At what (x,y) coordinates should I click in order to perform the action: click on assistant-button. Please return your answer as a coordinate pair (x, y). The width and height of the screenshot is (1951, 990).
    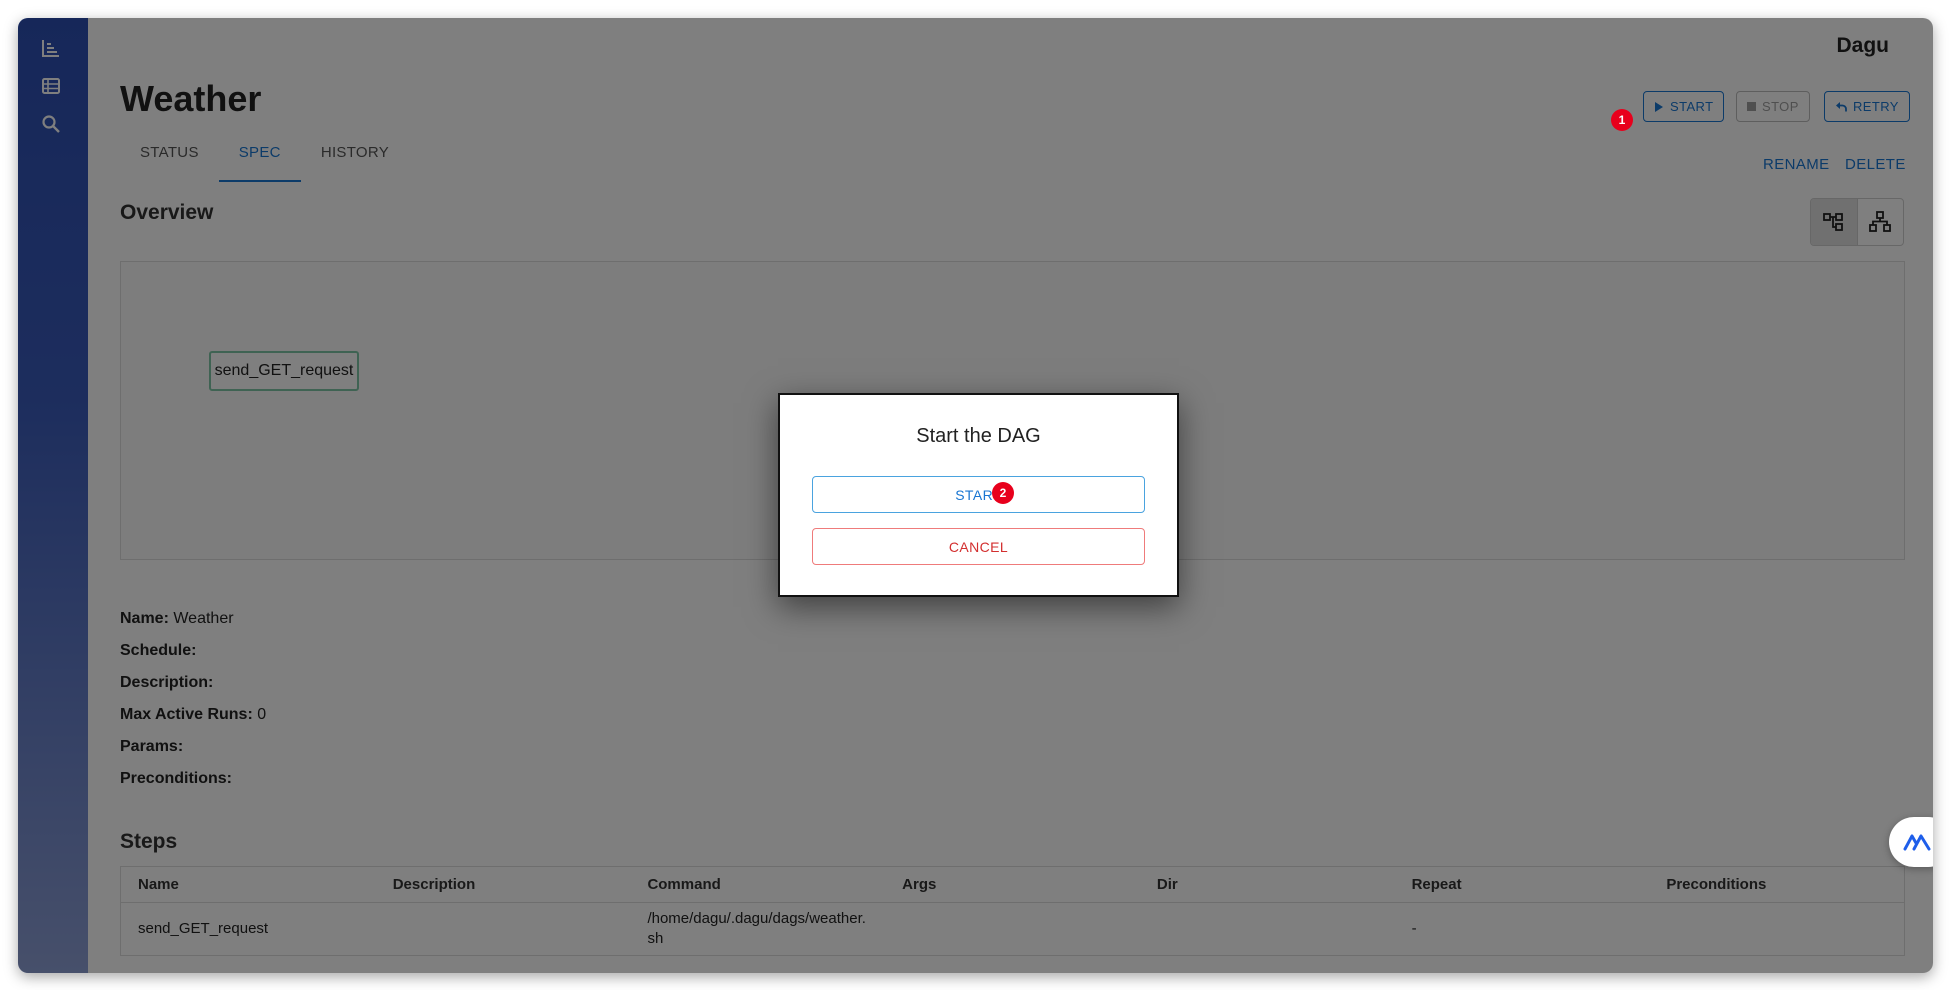
    Looking at the image, I should click on (1911, 842).